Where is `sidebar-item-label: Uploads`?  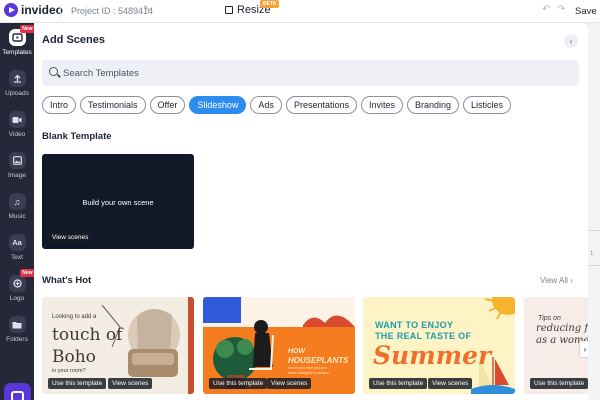
sidebar-item-label: Uploads is located at coordinates (17, 93).